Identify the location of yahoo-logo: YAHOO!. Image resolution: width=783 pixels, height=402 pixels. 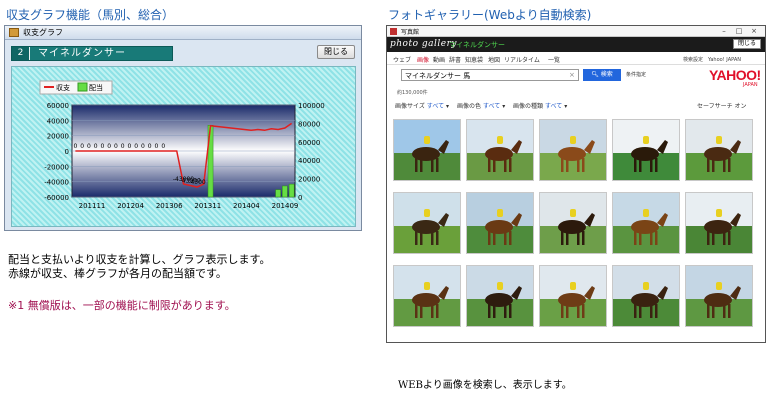
(735, 75).